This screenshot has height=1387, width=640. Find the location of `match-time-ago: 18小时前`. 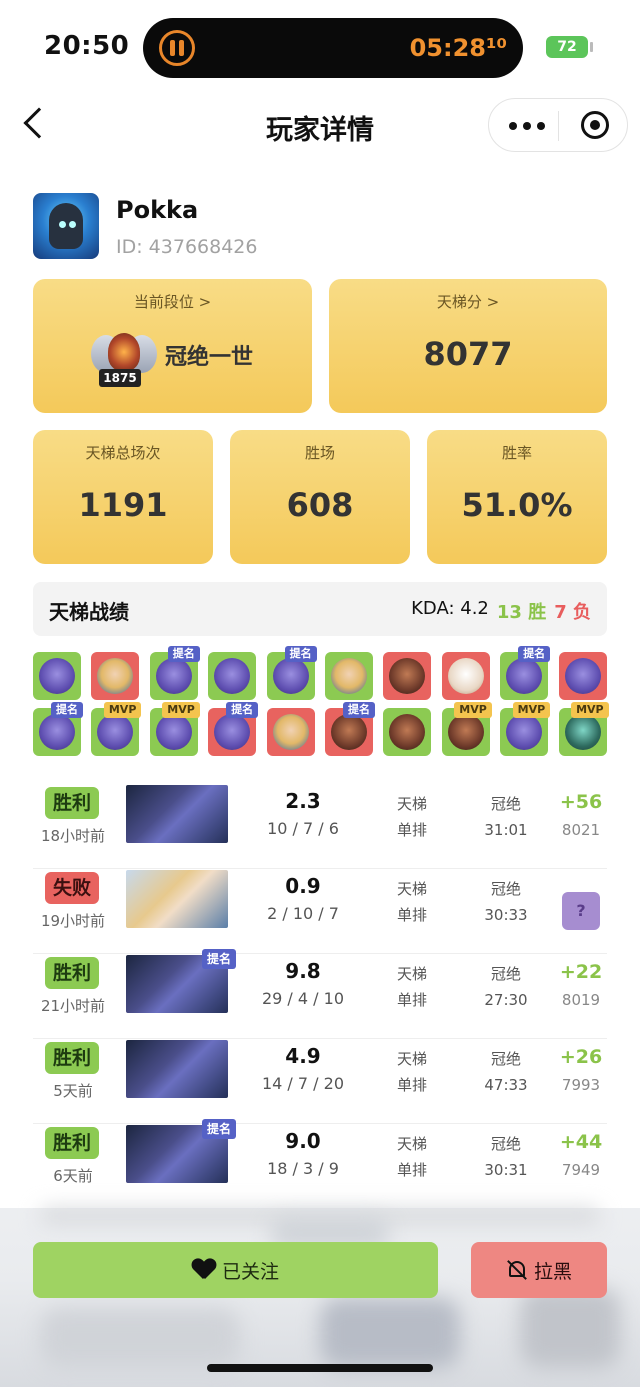

match-time-ago: 18小时前 is located at coordinates (73, 836).